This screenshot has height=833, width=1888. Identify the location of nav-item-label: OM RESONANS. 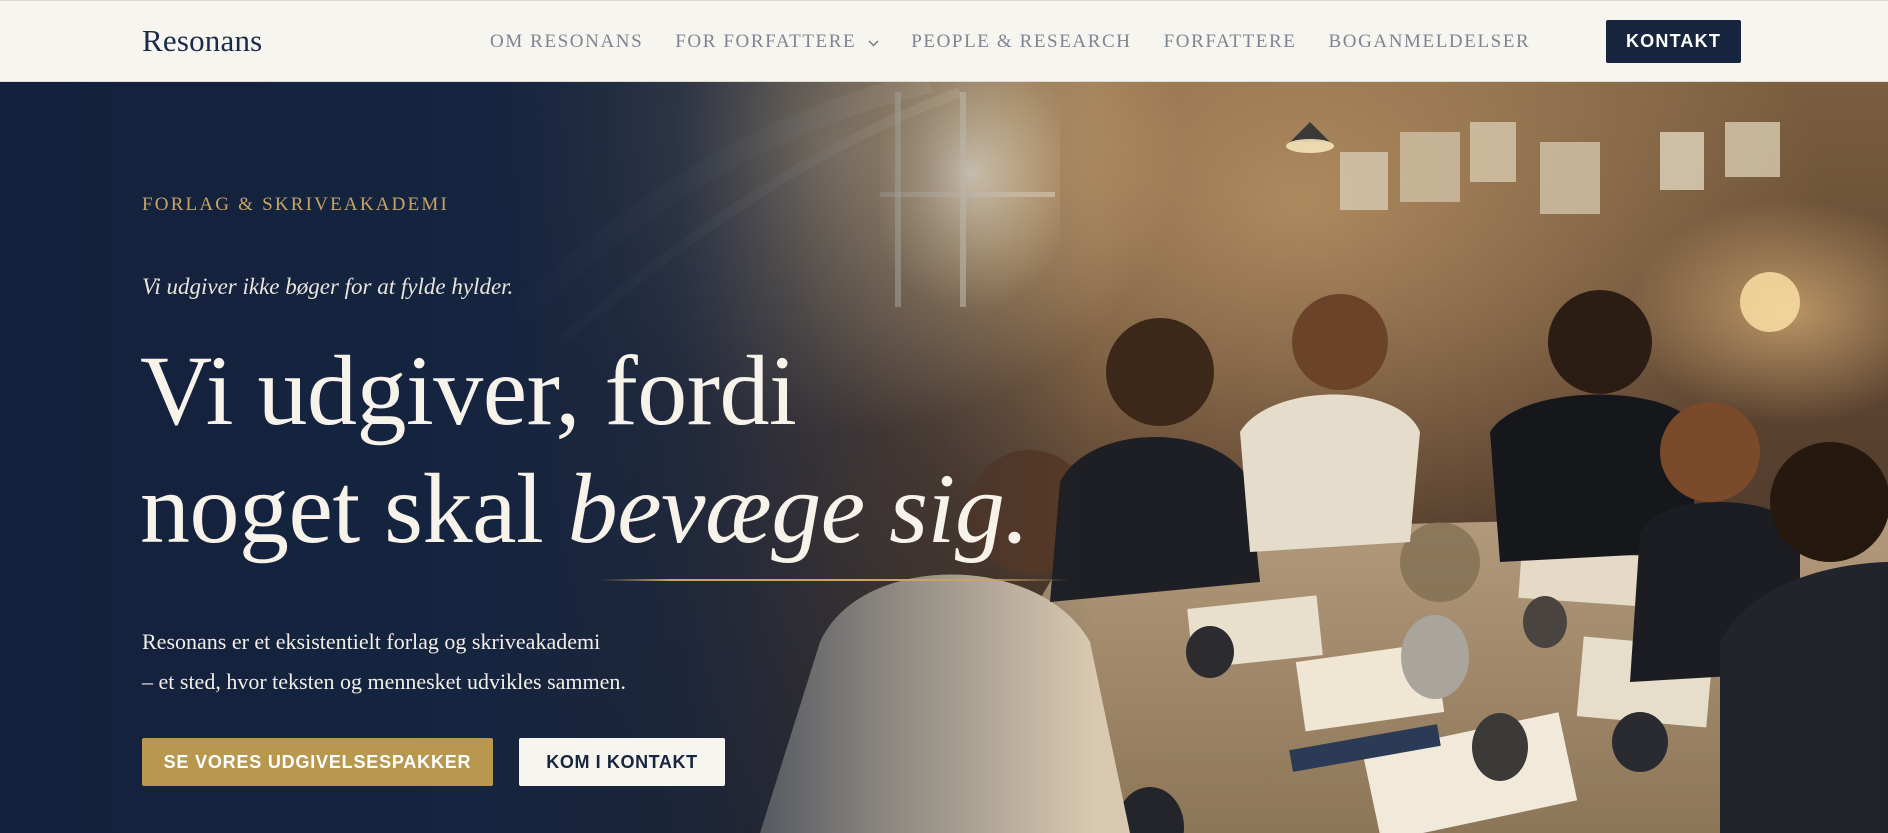
(567, 41).